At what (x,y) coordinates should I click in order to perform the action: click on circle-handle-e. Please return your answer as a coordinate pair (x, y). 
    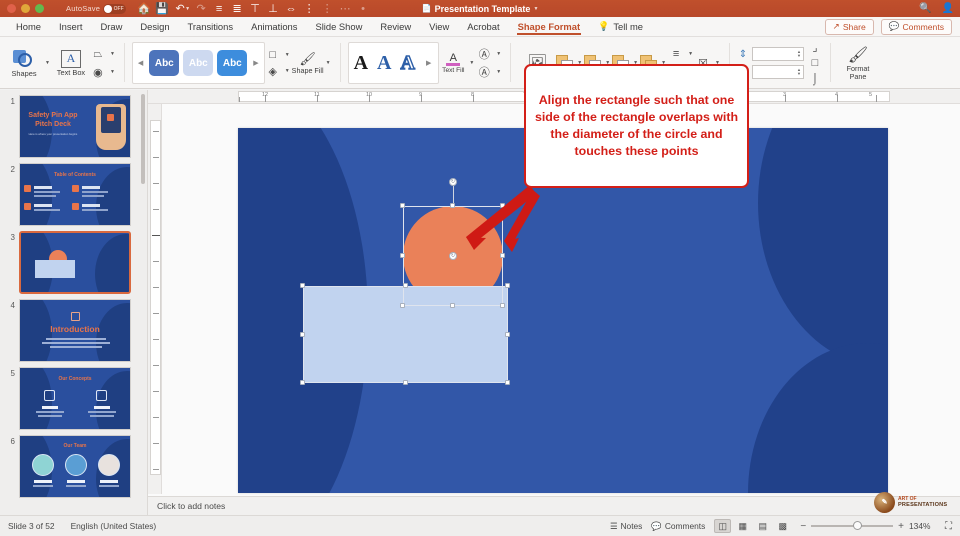
    Looking at the image, I should click on (502, 255).